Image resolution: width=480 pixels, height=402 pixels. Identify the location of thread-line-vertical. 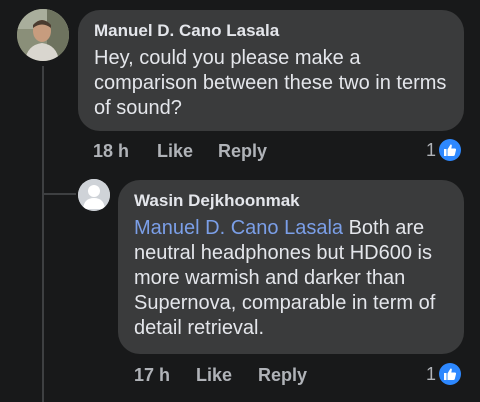
(43, 234).